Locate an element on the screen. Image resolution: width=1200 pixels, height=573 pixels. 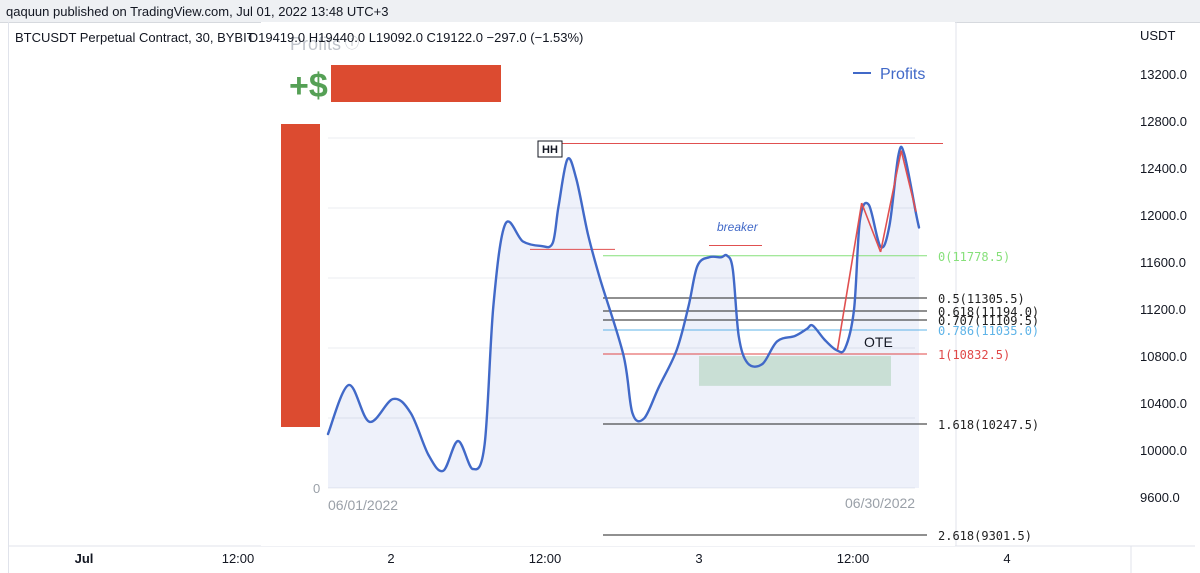
price-tick: 12000.0 is located at coordinates (1163, 215).